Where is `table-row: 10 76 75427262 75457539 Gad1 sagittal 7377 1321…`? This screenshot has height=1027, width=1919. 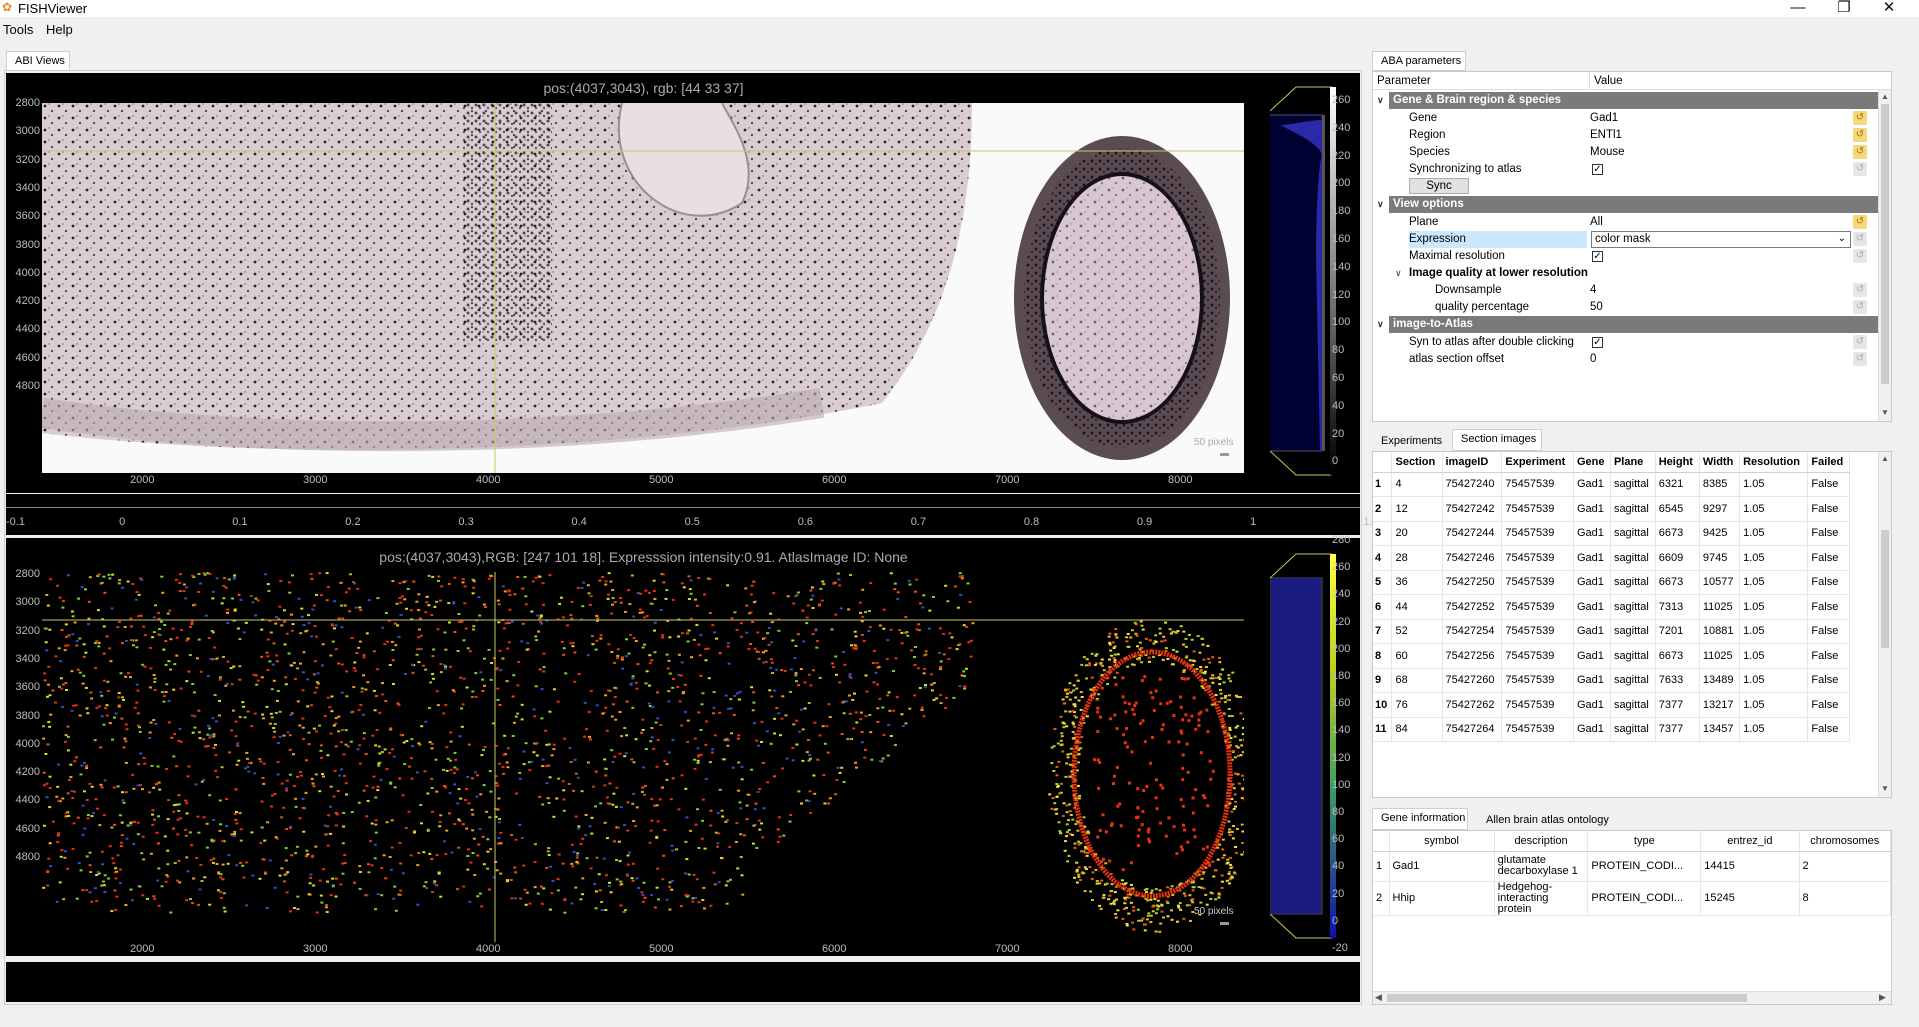 table-row: 10 76 75427262 75457539 Gad1 sagittal 7377 1321… is located at coordinates (1611, 705).